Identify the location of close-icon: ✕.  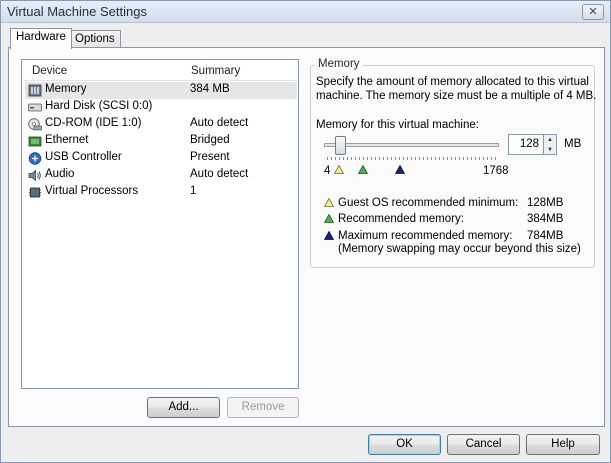
(593, 12).